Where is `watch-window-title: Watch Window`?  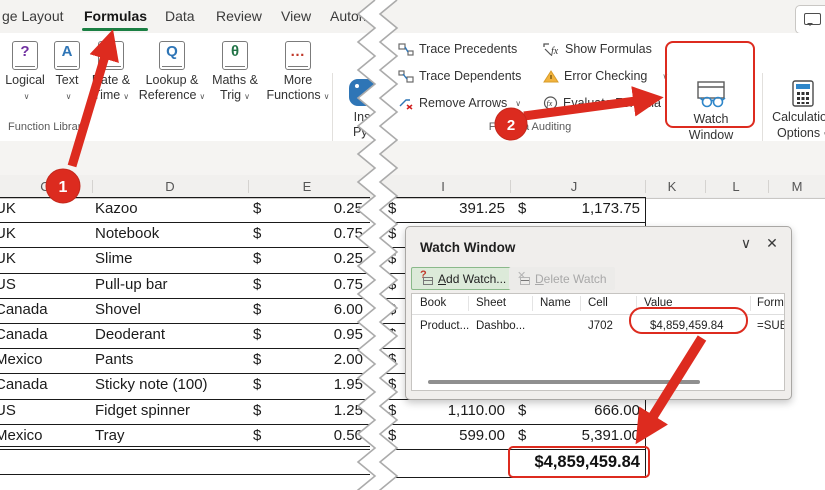 watch-window-title: Watch Window is located at coordinates (467, 247).